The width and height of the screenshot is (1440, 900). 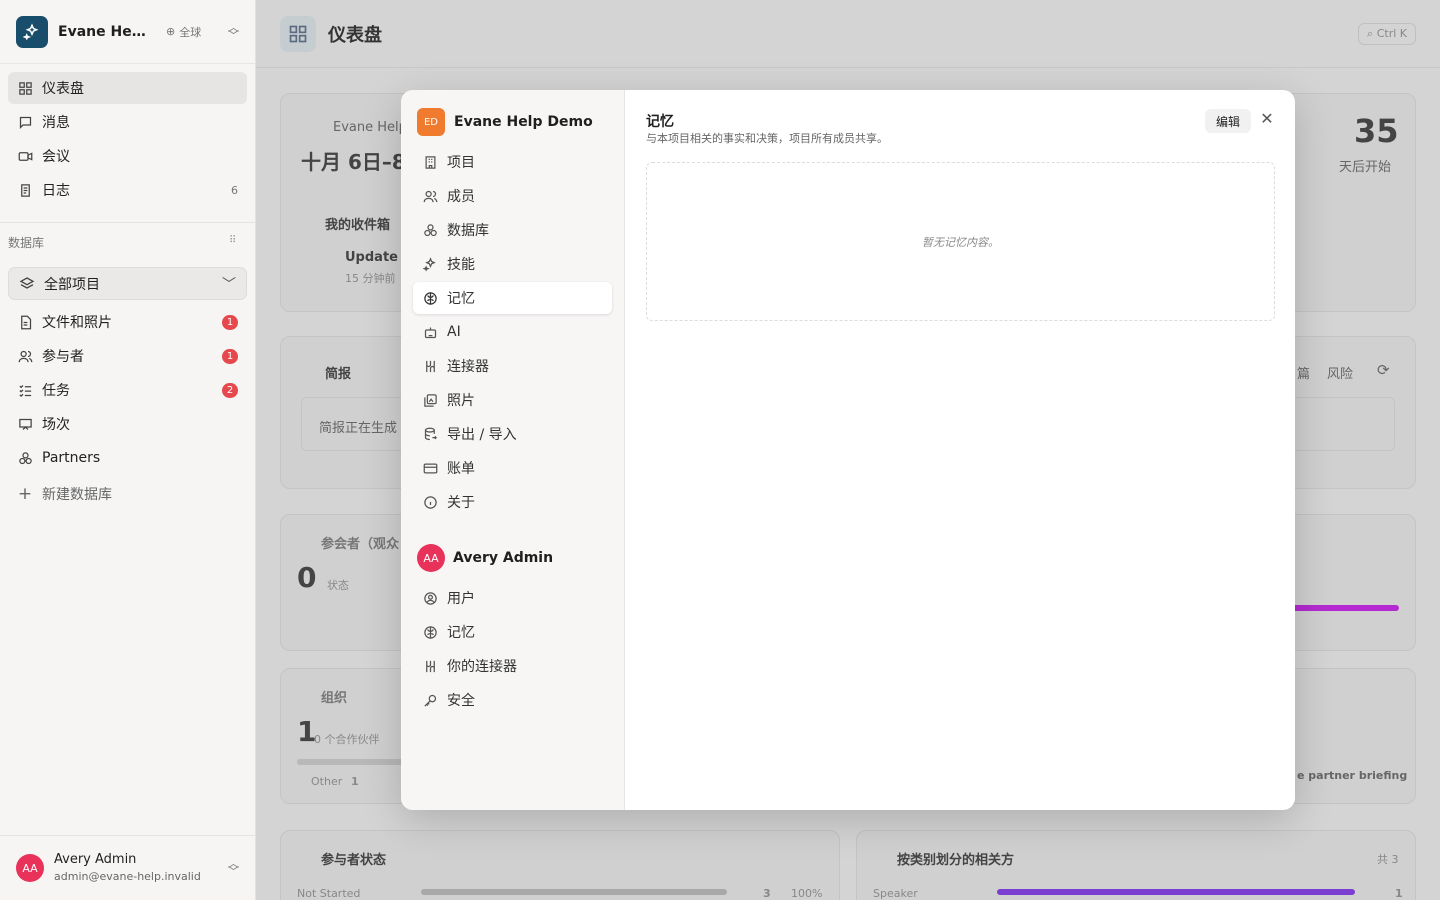 What do you see at coordinates (1303, 372) in the screenshot?
I see `brief-tab: 篇` at bounding box center [1303, 372].